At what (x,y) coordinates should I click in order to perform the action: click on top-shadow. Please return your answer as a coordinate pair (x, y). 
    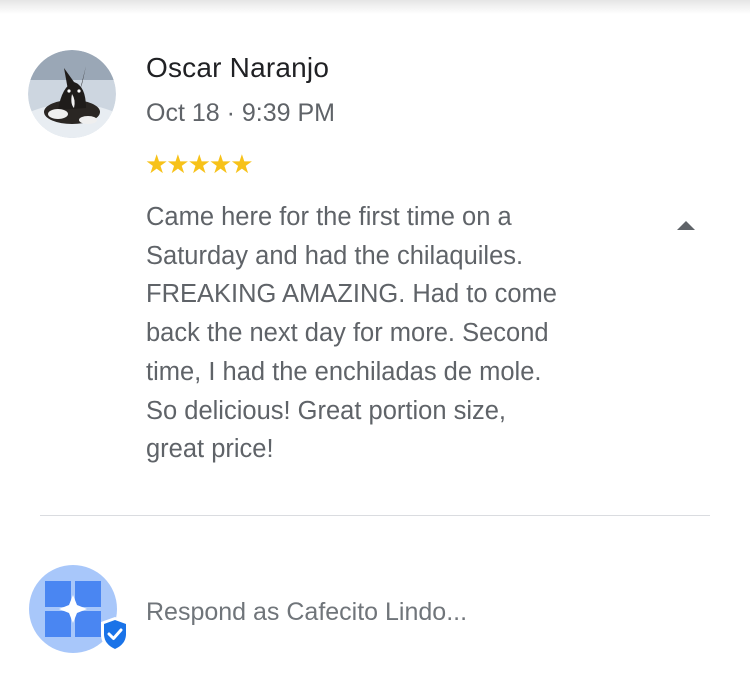
    Looking at the image, I should click on (375, 7).